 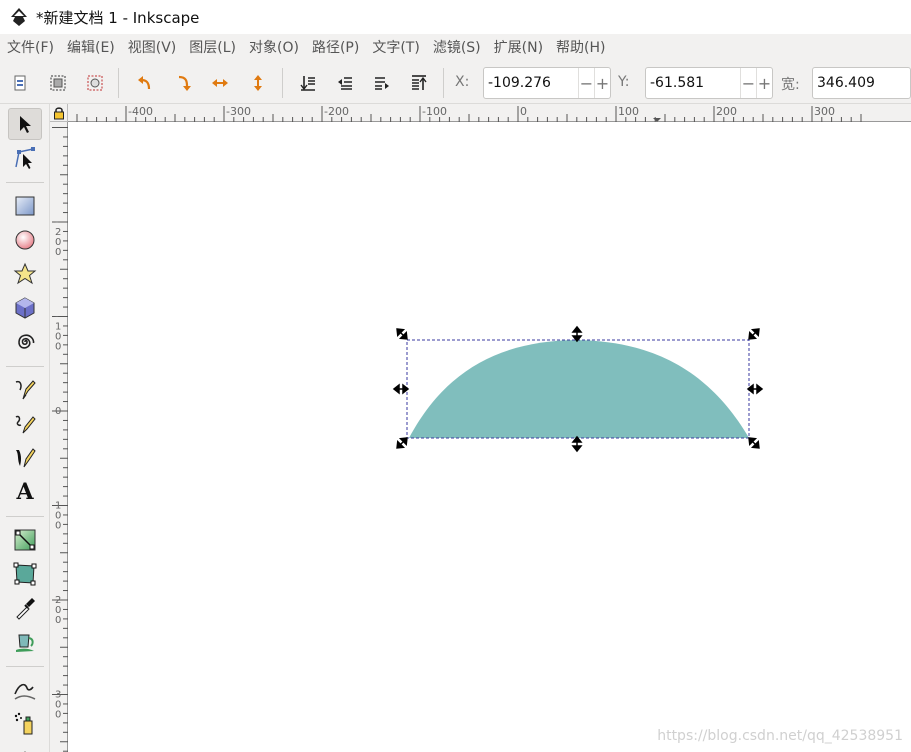 I want to click on tool-pen, so click(x=25, y=390).